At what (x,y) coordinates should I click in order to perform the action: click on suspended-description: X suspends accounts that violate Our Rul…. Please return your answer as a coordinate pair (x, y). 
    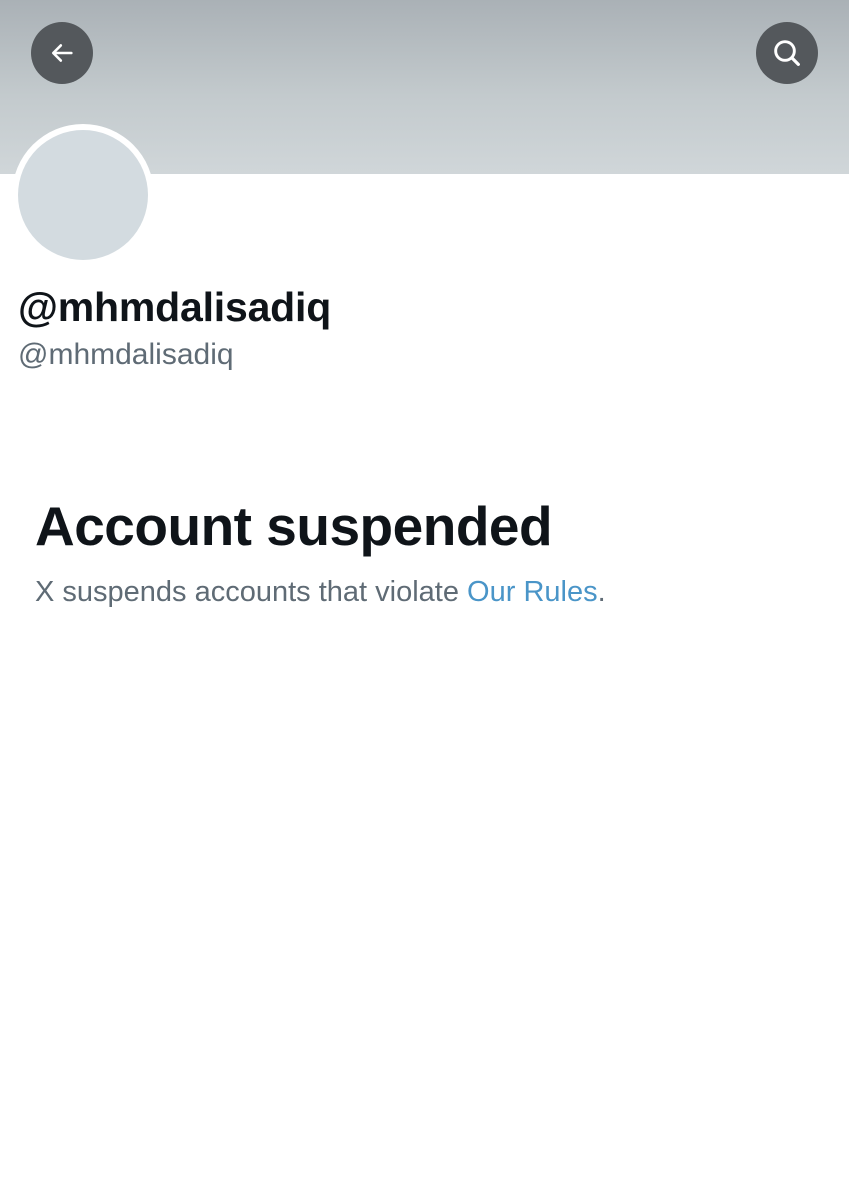
    Looking at the image, I should click on (320, 592).